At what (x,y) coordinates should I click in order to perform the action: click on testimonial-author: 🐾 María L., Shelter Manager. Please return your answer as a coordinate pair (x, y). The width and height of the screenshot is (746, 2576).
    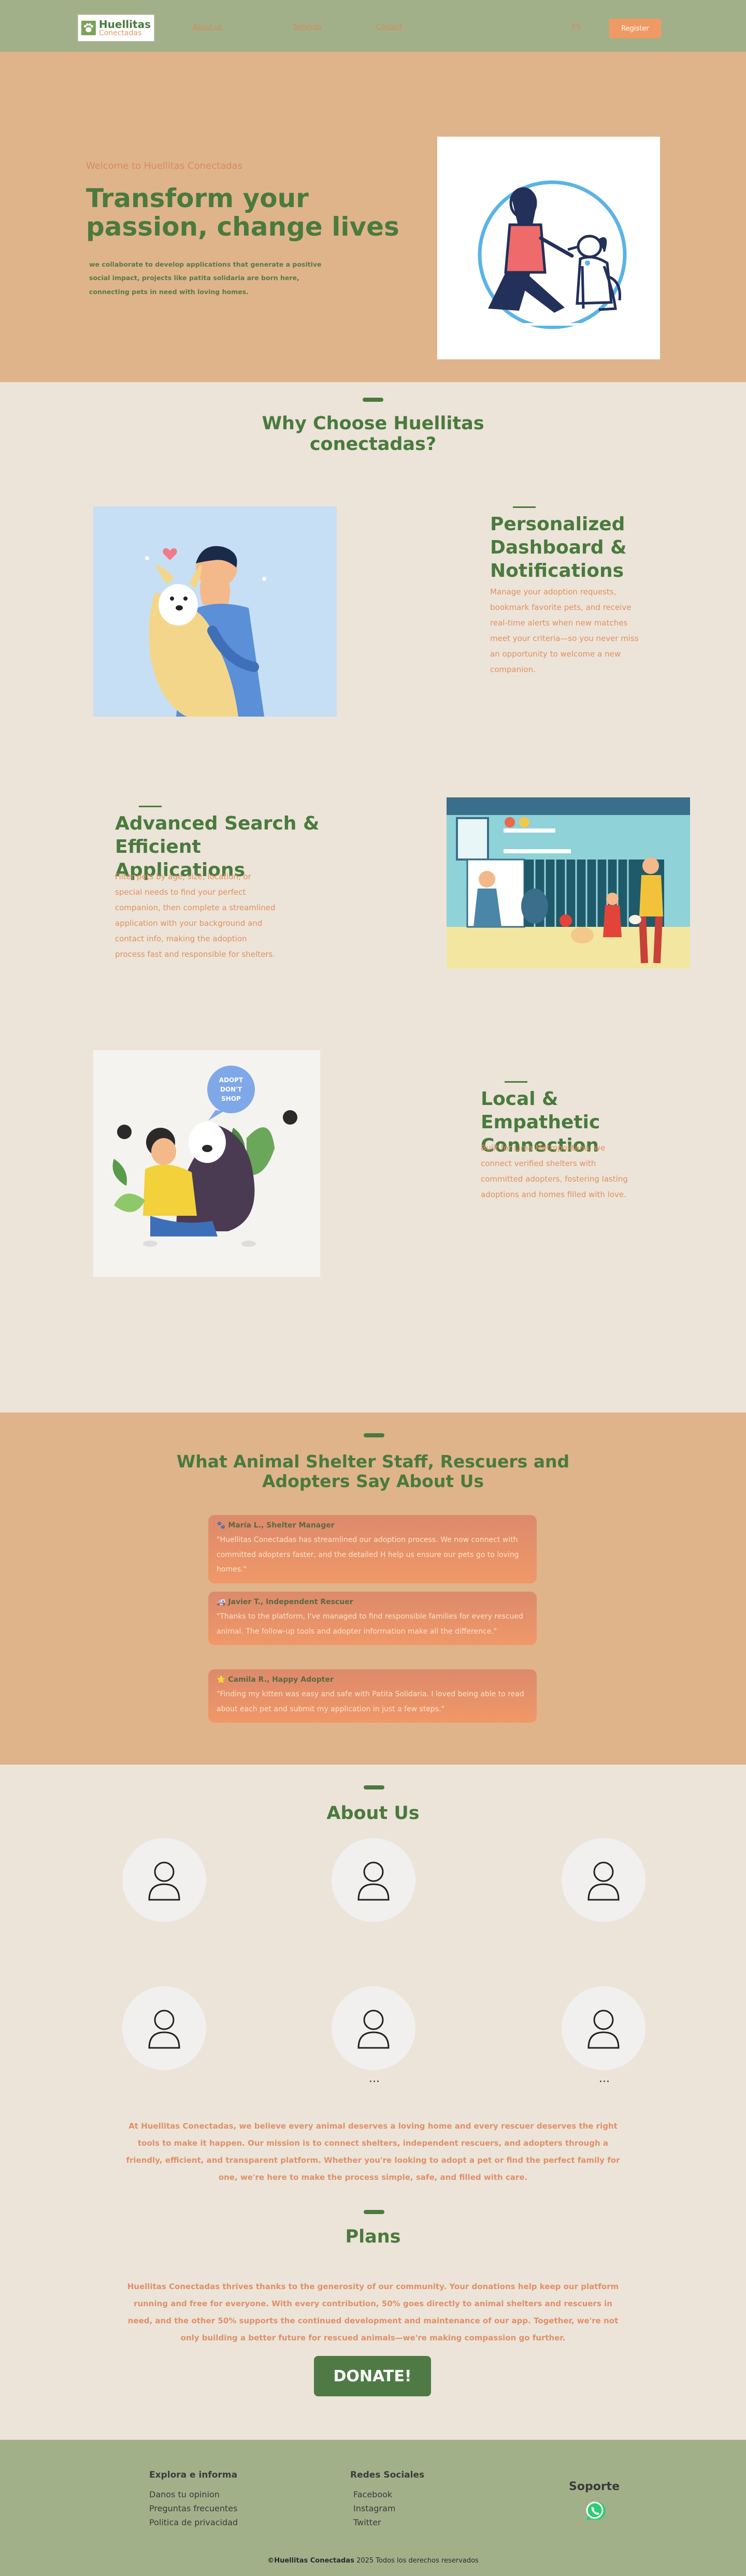
    Looking at the image, I should click on (276, 1526).